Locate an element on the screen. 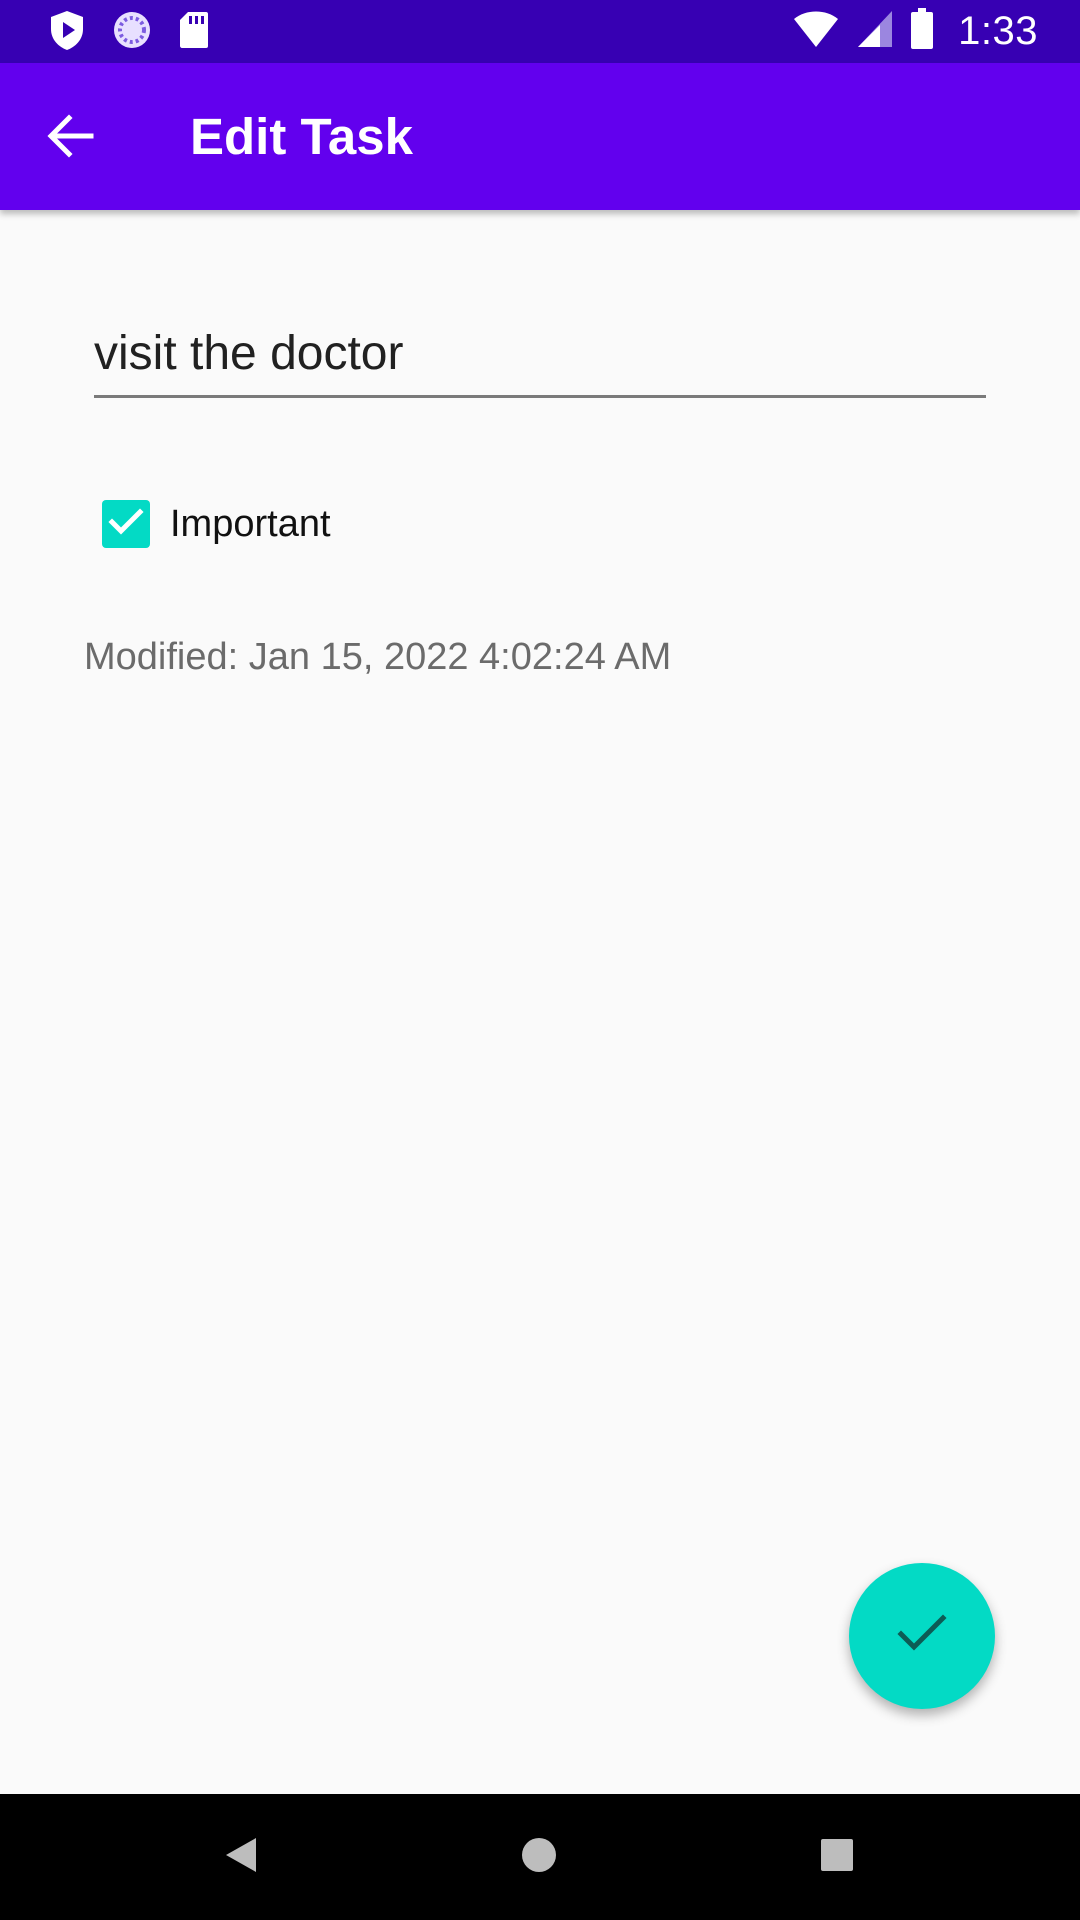  status-left-icons is located at coordinates (129, 32).